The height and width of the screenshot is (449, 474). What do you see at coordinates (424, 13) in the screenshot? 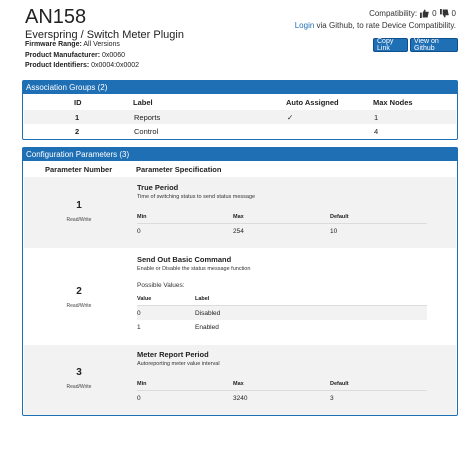
I see `thumbs-up-icon` at bounding box center [424, 13].